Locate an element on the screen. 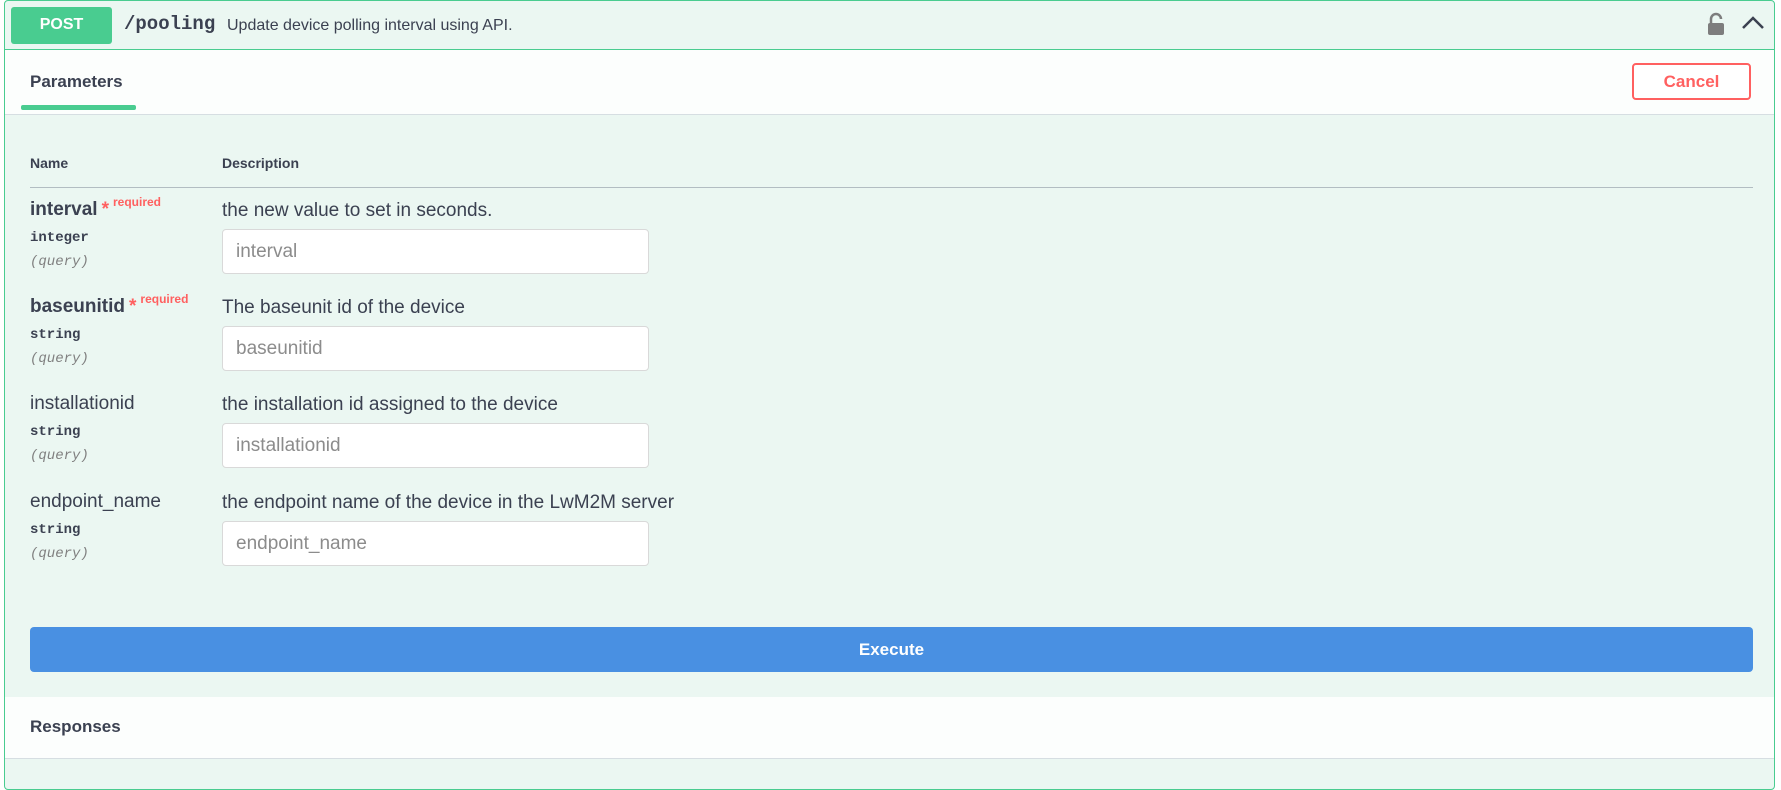 This screenshot has width=1781, height=790. column-header-description: Description is located at coordinates (261, 163).